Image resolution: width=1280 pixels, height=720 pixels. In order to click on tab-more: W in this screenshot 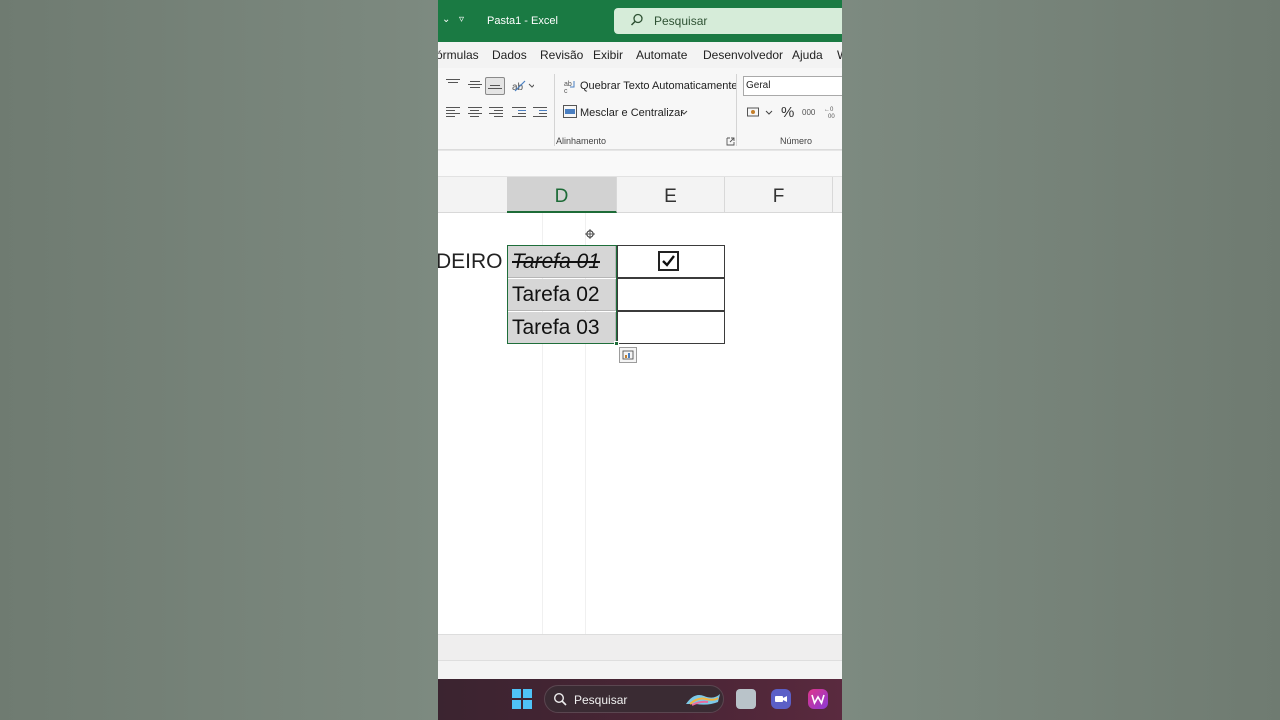, I will do `click(839, 55)`.